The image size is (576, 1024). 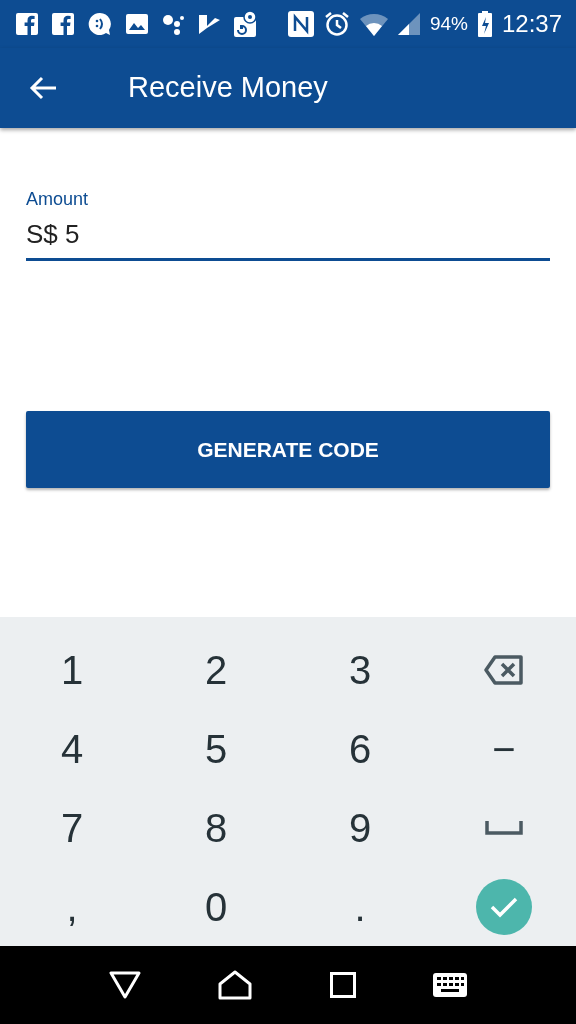 I want to click on wifi-icon, so click(x=373, y=24).